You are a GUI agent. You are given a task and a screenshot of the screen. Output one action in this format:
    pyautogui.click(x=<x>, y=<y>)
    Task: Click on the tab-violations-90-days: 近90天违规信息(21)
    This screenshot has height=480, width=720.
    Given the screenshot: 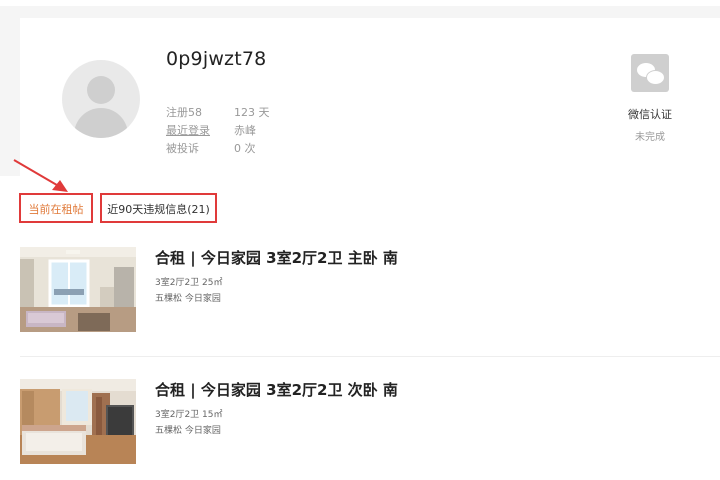 What is the action you would take?
    pyautogui.click(x=158, y=208)
    